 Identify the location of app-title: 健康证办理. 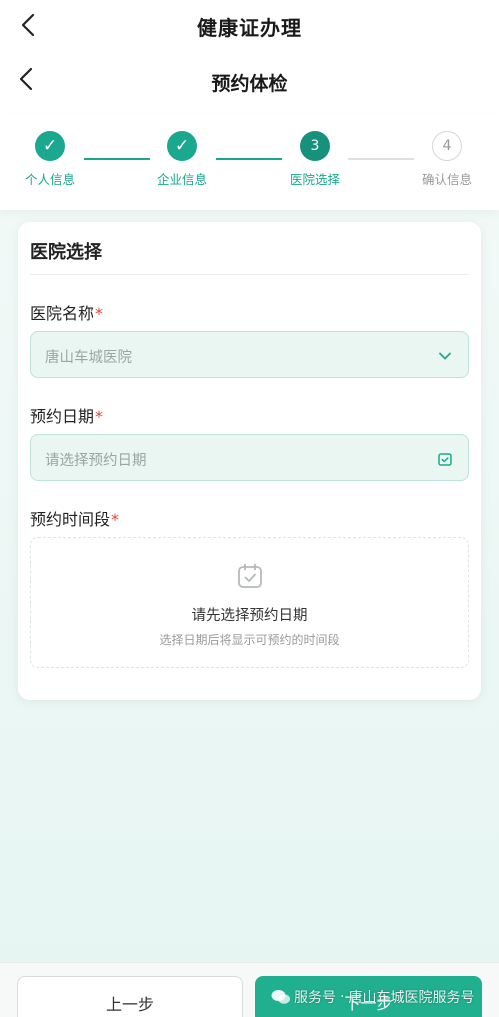
(249, 28).